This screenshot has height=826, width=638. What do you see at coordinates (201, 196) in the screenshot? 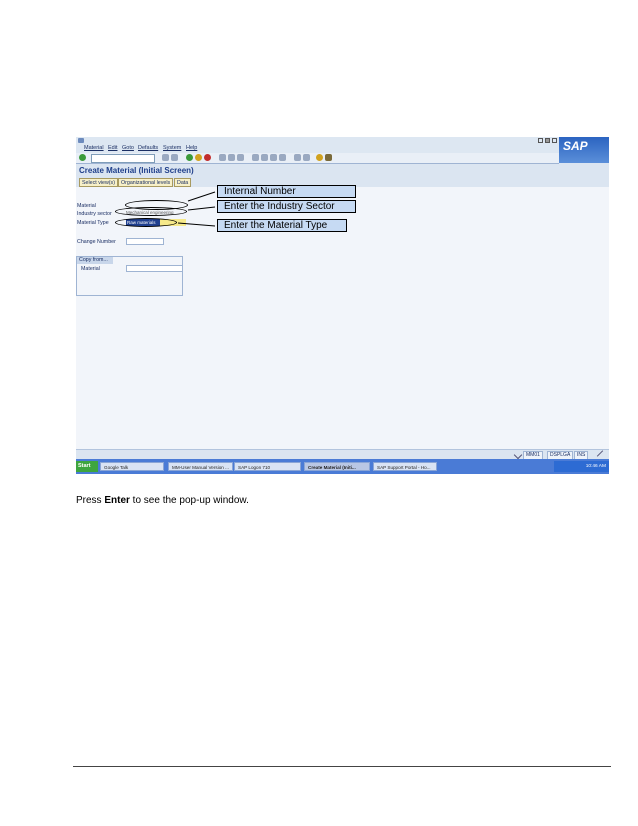
I see `arrow-internal-number` at bounding box center [201, 196].